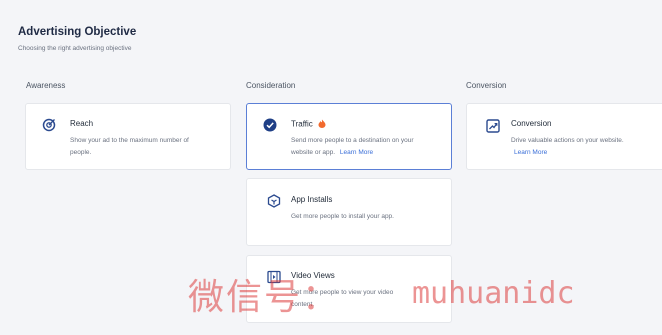 This screenshot has height=335, width=662. Describe the element at coordinates (49, 125) in the screenshot. I see `target-icon` at that location.